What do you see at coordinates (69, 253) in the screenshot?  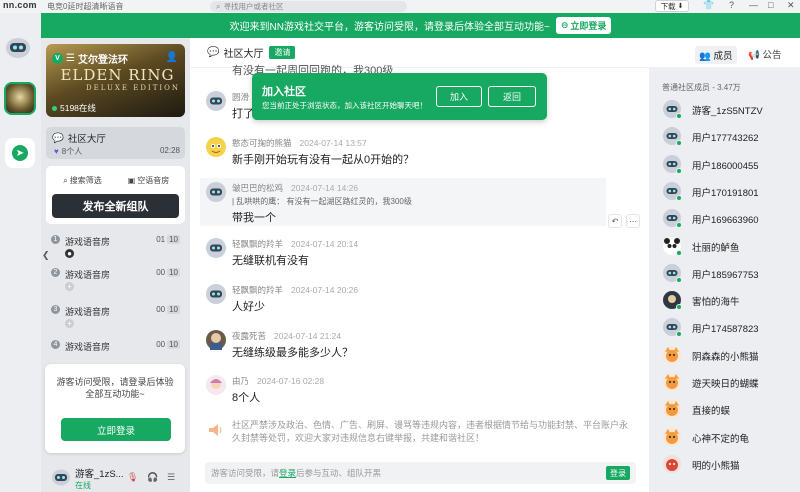 I see `room-member-avatar: ●` at bounding box center [69, 253].